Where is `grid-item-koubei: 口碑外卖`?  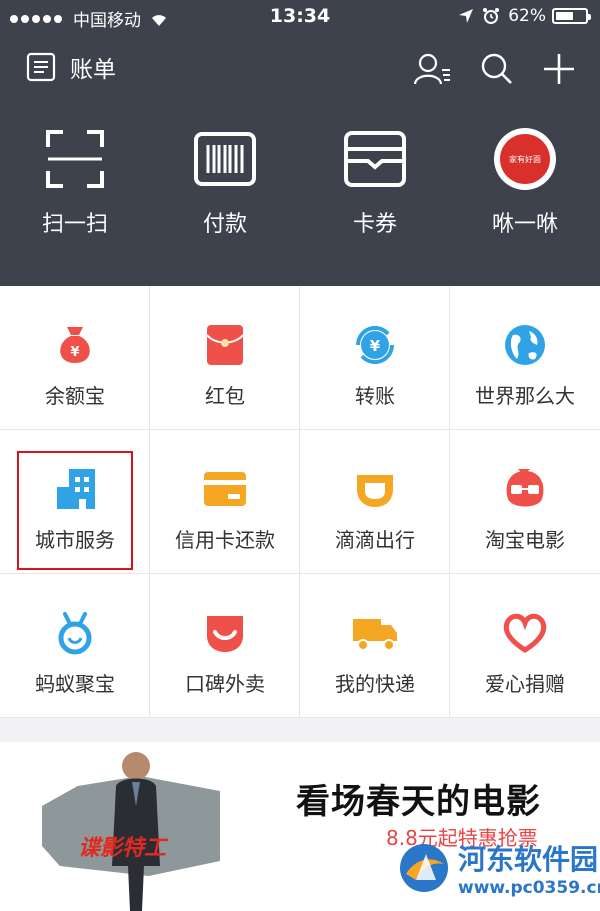 grid-item-koubei: 口碑外卖 is located at coordinates (225, 646).